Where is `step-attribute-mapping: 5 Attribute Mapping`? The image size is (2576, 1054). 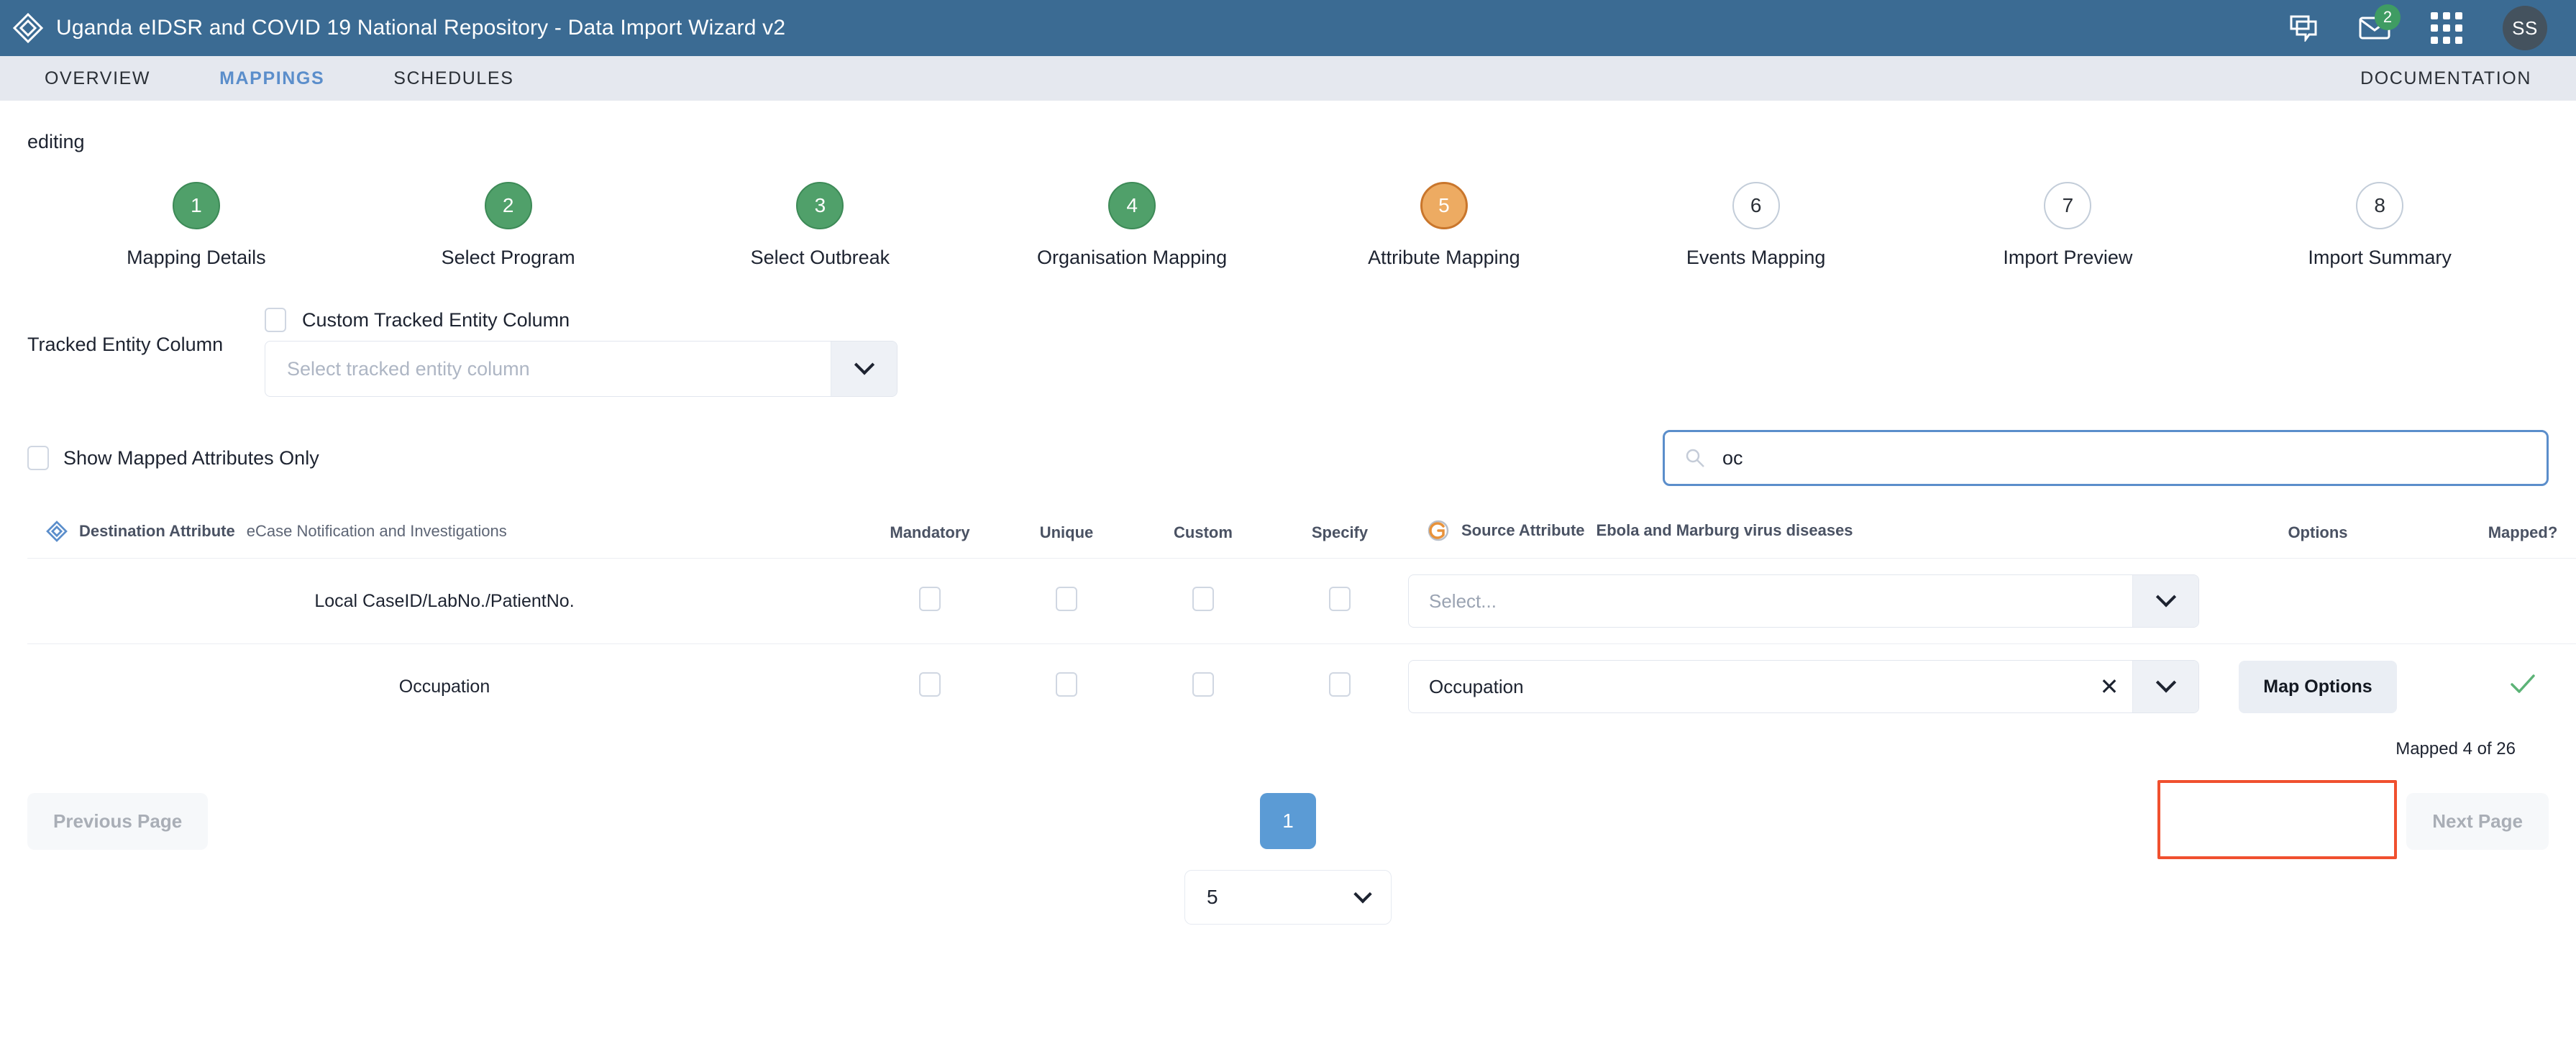
step-attribute-mapping: 5 Attribute Mapping is located at coordinates (1444, 225).